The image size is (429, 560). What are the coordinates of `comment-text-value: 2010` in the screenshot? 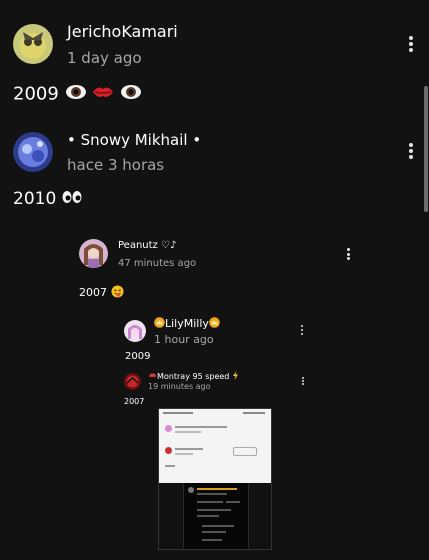 It's located at (35, 199).